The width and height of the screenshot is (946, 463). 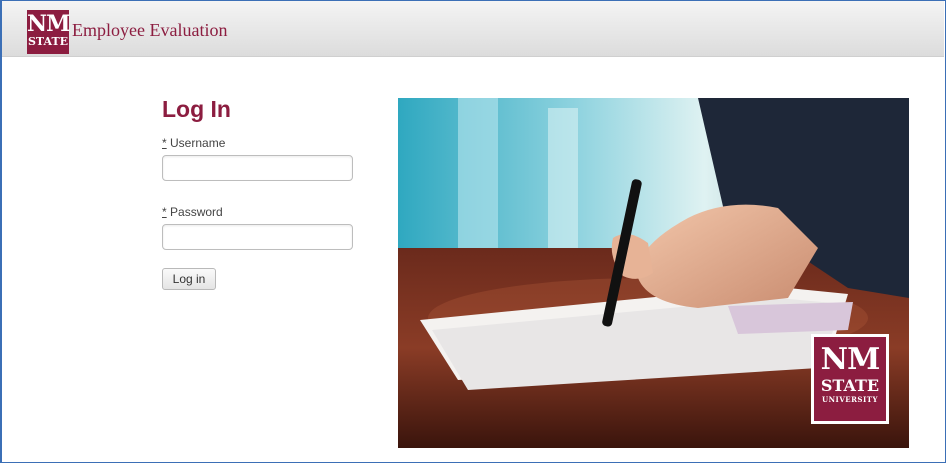 What do you see at coordinates (48, 24) in the screenshot?
I see `logo-line-1: NM` at bounding box center [48, 24].